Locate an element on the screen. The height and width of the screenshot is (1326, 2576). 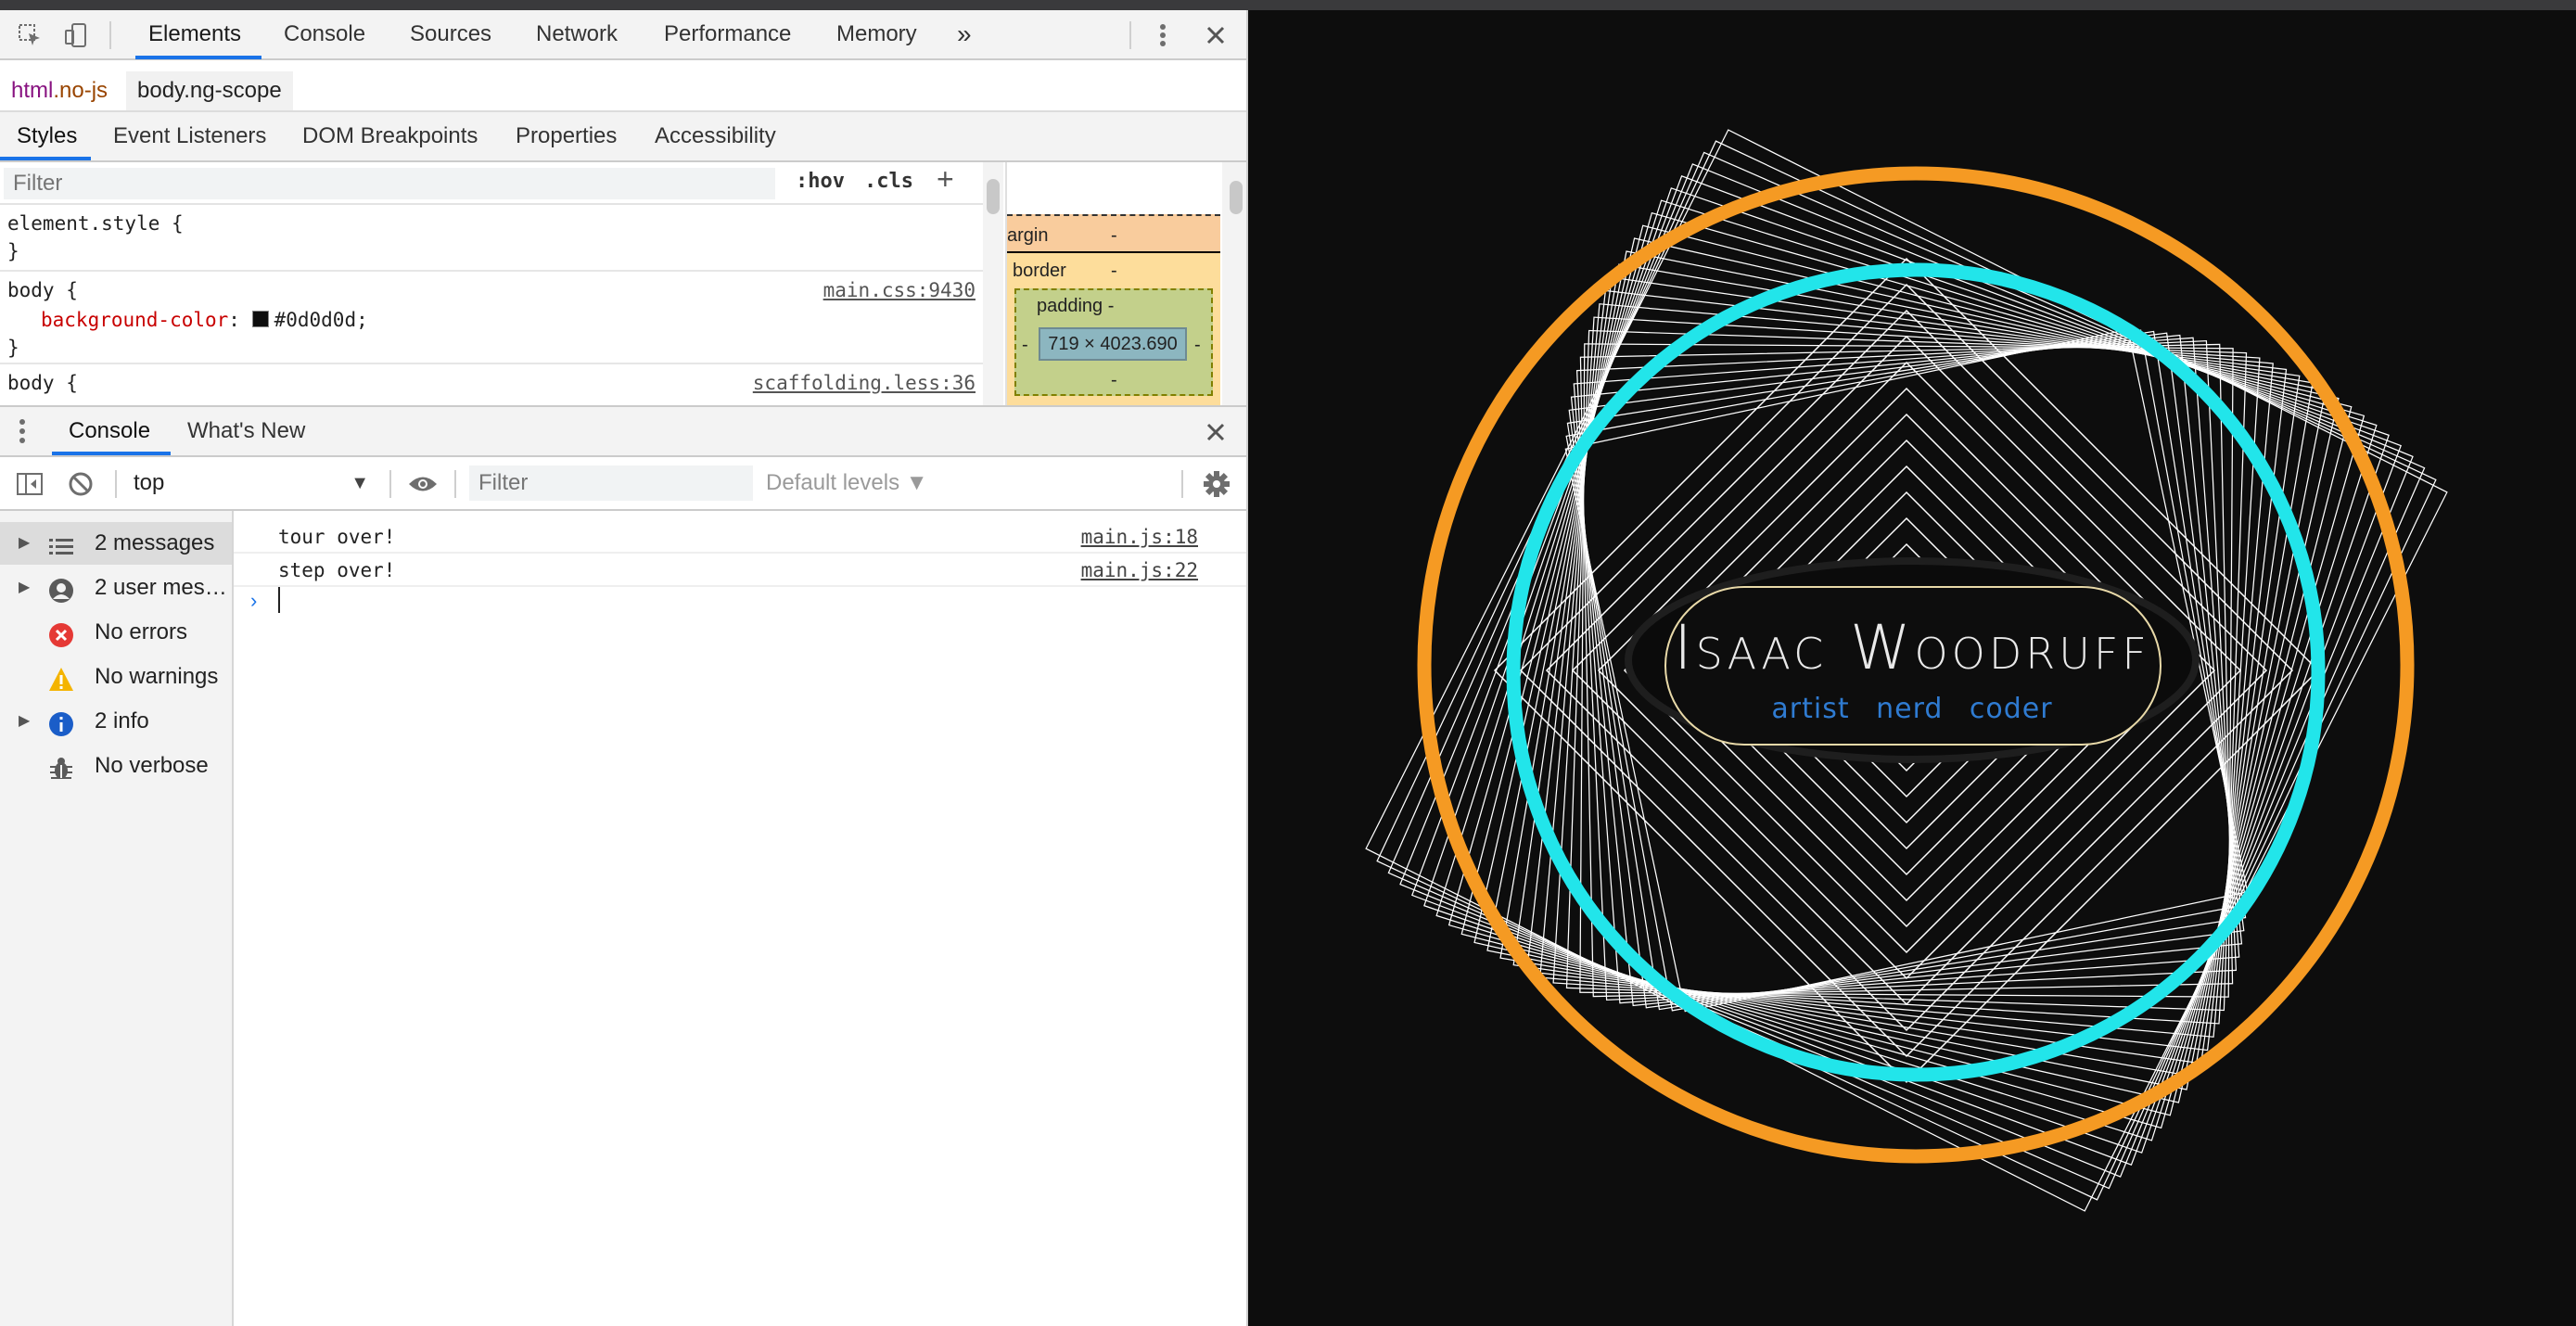
breadcrumb-html: html.no-js is located at coordinates (59, 90).